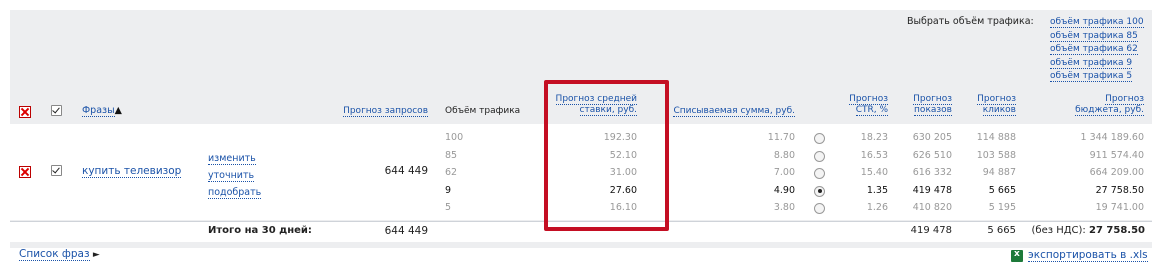 Image resolution: width=1156 pixels, height=280 pixels. What do you see at coordinates (784, 190) in the screenshot?
I see `charged-cell: 4.90` at bounding box center [784, 190].